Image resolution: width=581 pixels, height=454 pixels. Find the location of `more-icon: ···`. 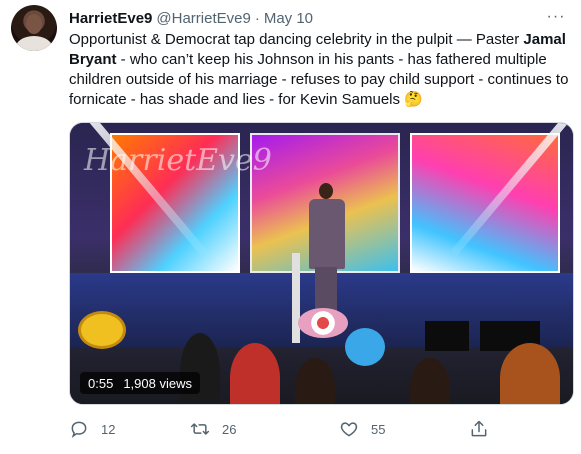

more-icon: ··· is located at coordinates (556, 17).